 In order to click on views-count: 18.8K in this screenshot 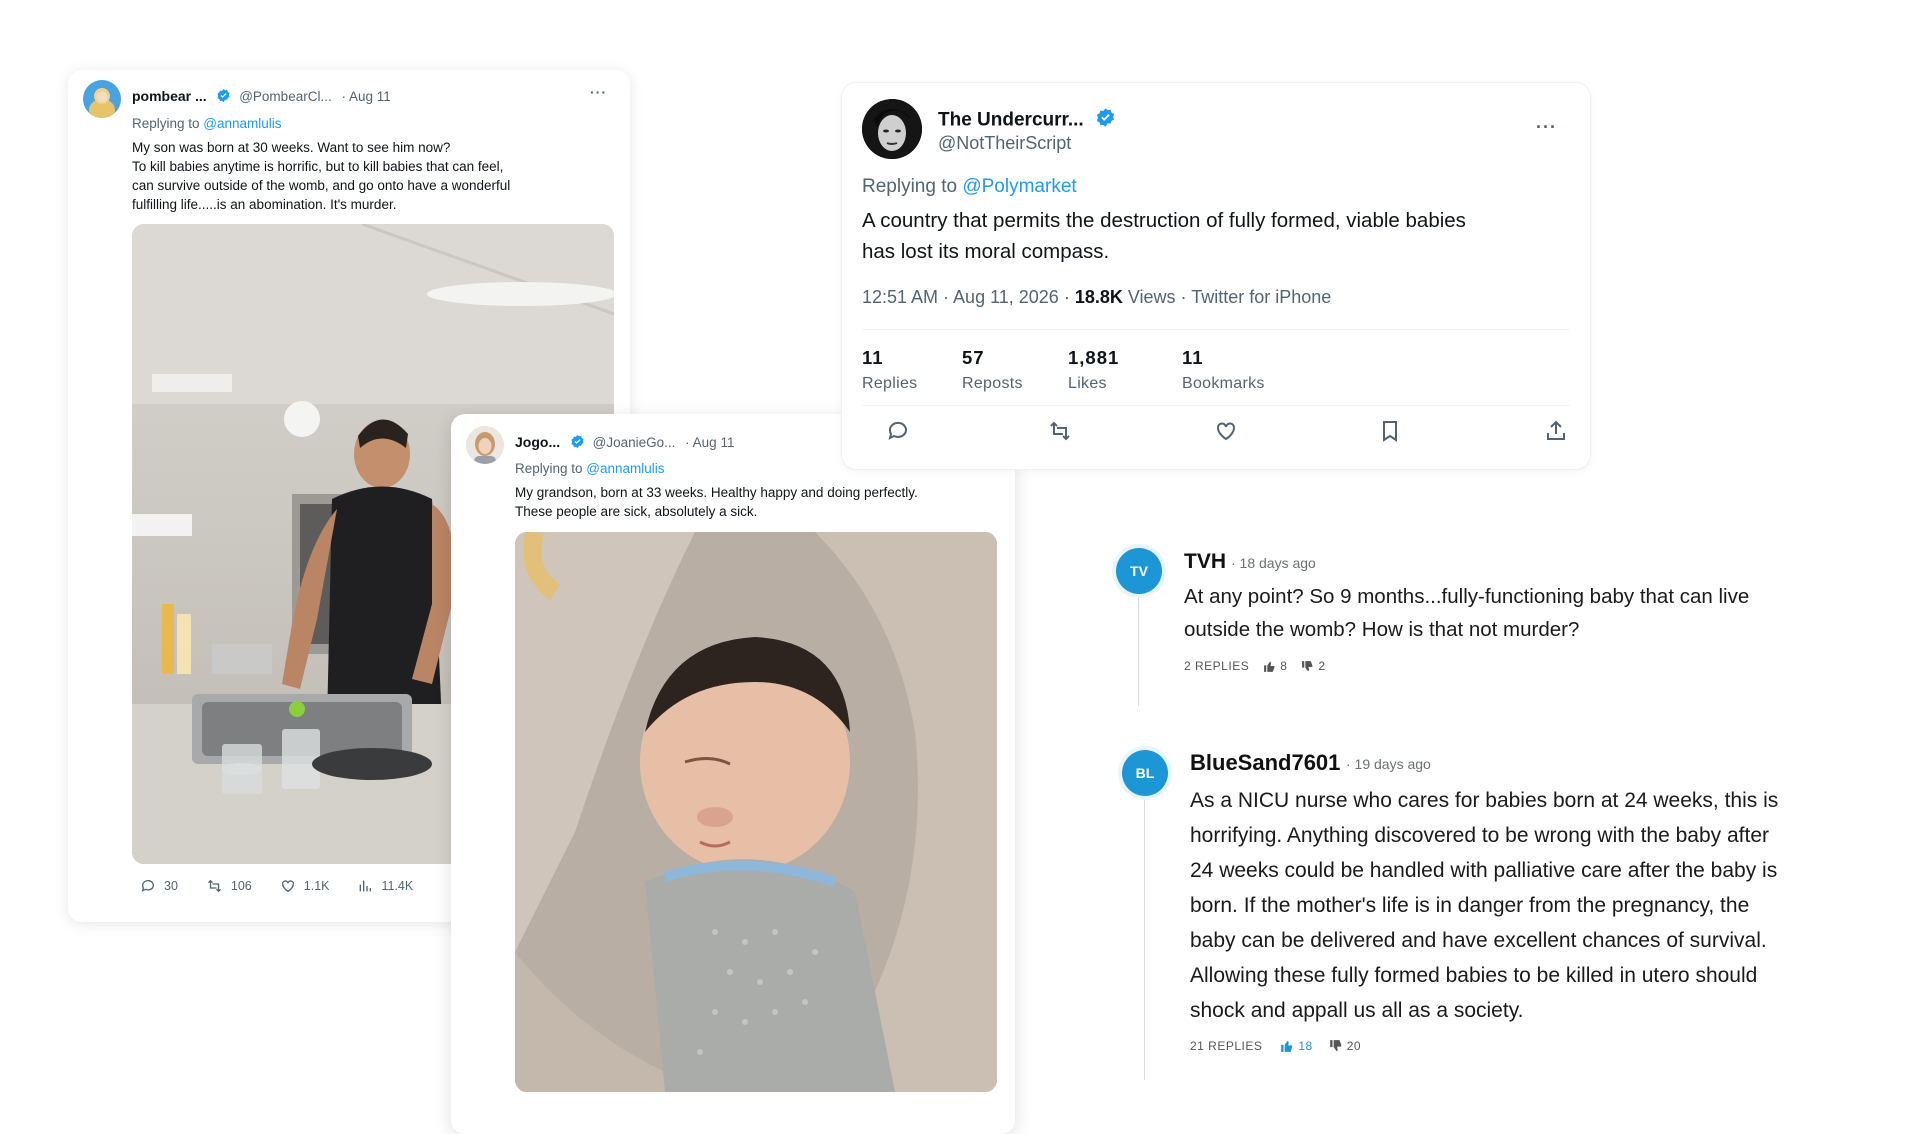, I will do `click(1098, 297)`.